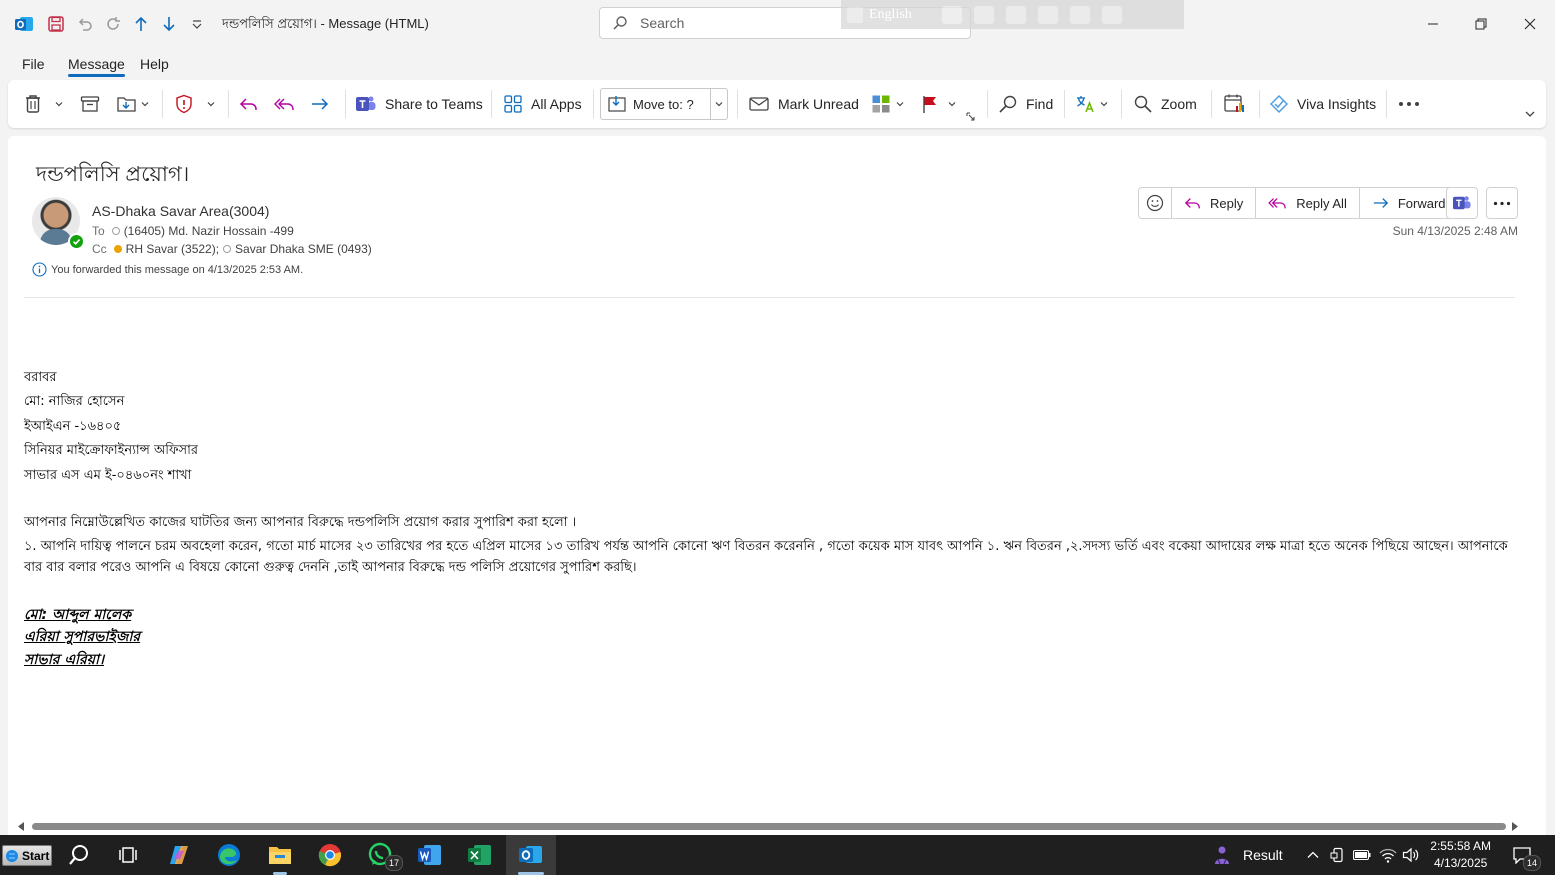 This screenshot has width=1555, height=875. What do you see at coordinates (96, 66) in the screenshot?
I see `menu-message: Message` at bounding box center [96, 66].